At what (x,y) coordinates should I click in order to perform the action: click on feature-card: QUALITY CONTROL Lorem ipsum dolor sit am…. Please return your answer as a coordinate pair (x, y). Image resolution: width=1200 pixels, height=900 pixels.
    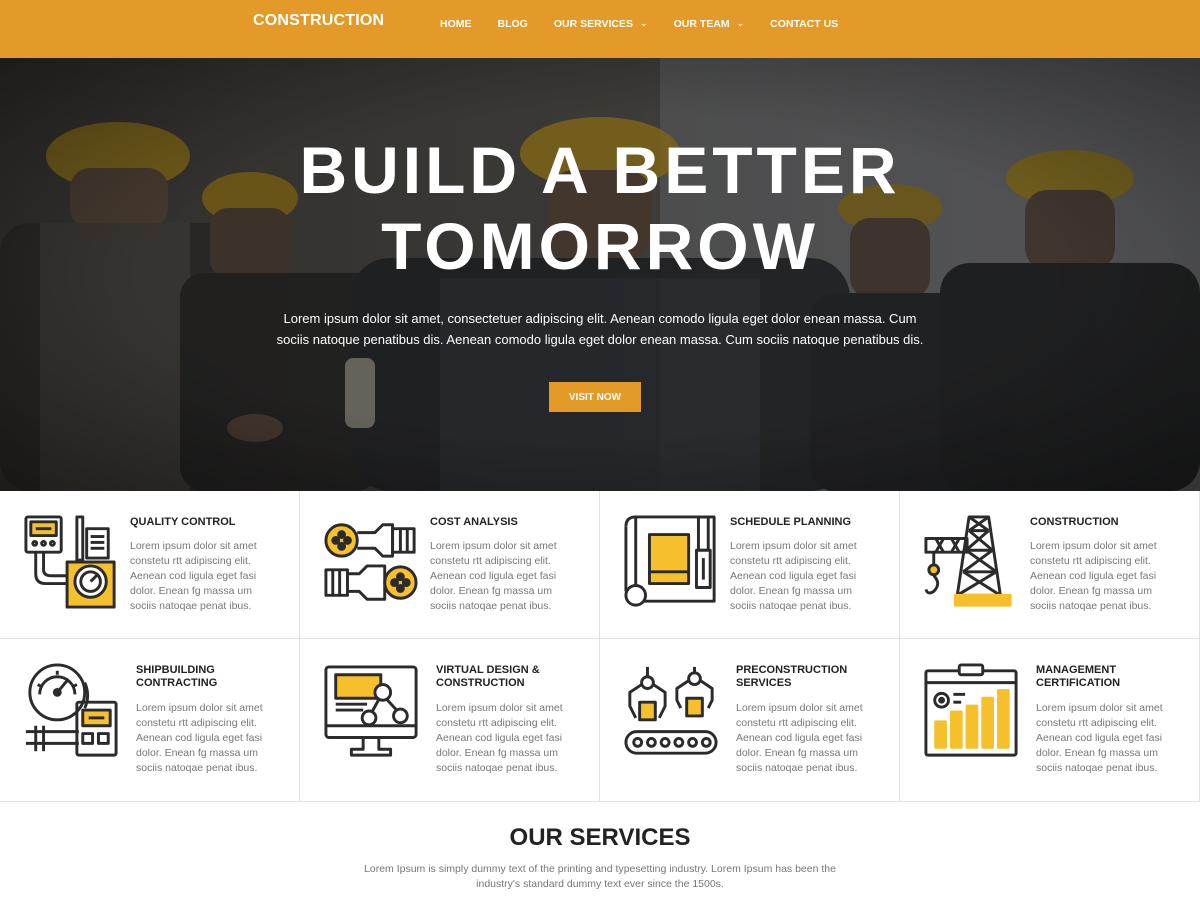
    Looking at the image, I should click on (150, 565).